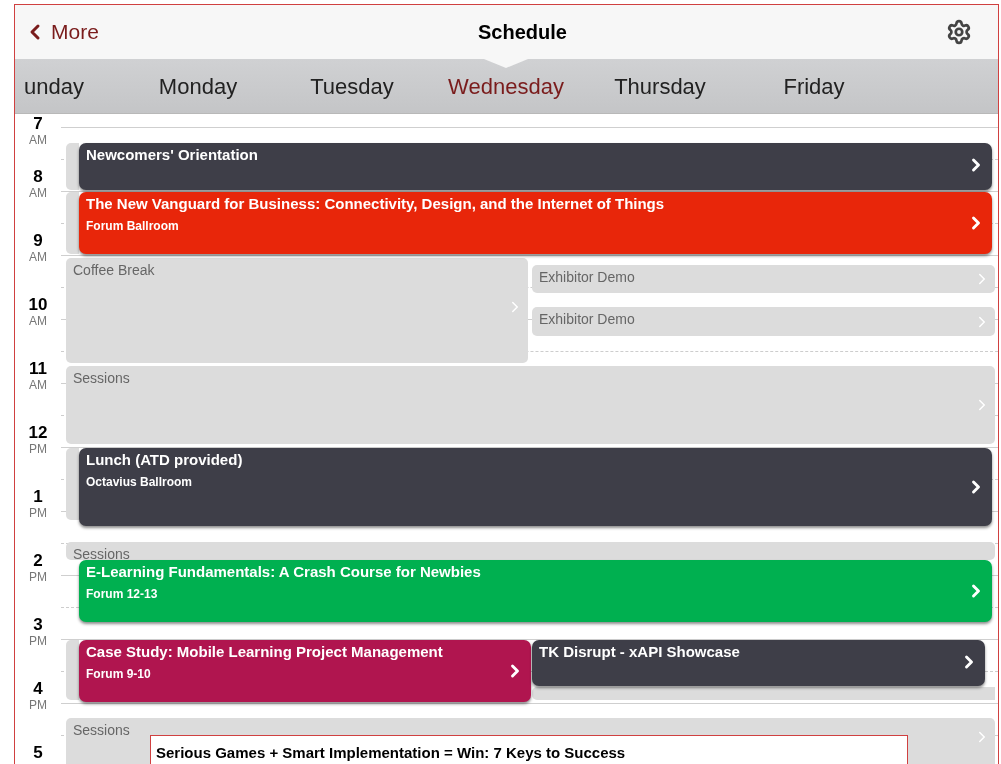 This screenshot has height=764, width=1001. What do you see at coordinates (264, 652) in the screenshot?
I see `event-title: Case Study: Mobile Learning Project Management` at bounding box center [264, 652].